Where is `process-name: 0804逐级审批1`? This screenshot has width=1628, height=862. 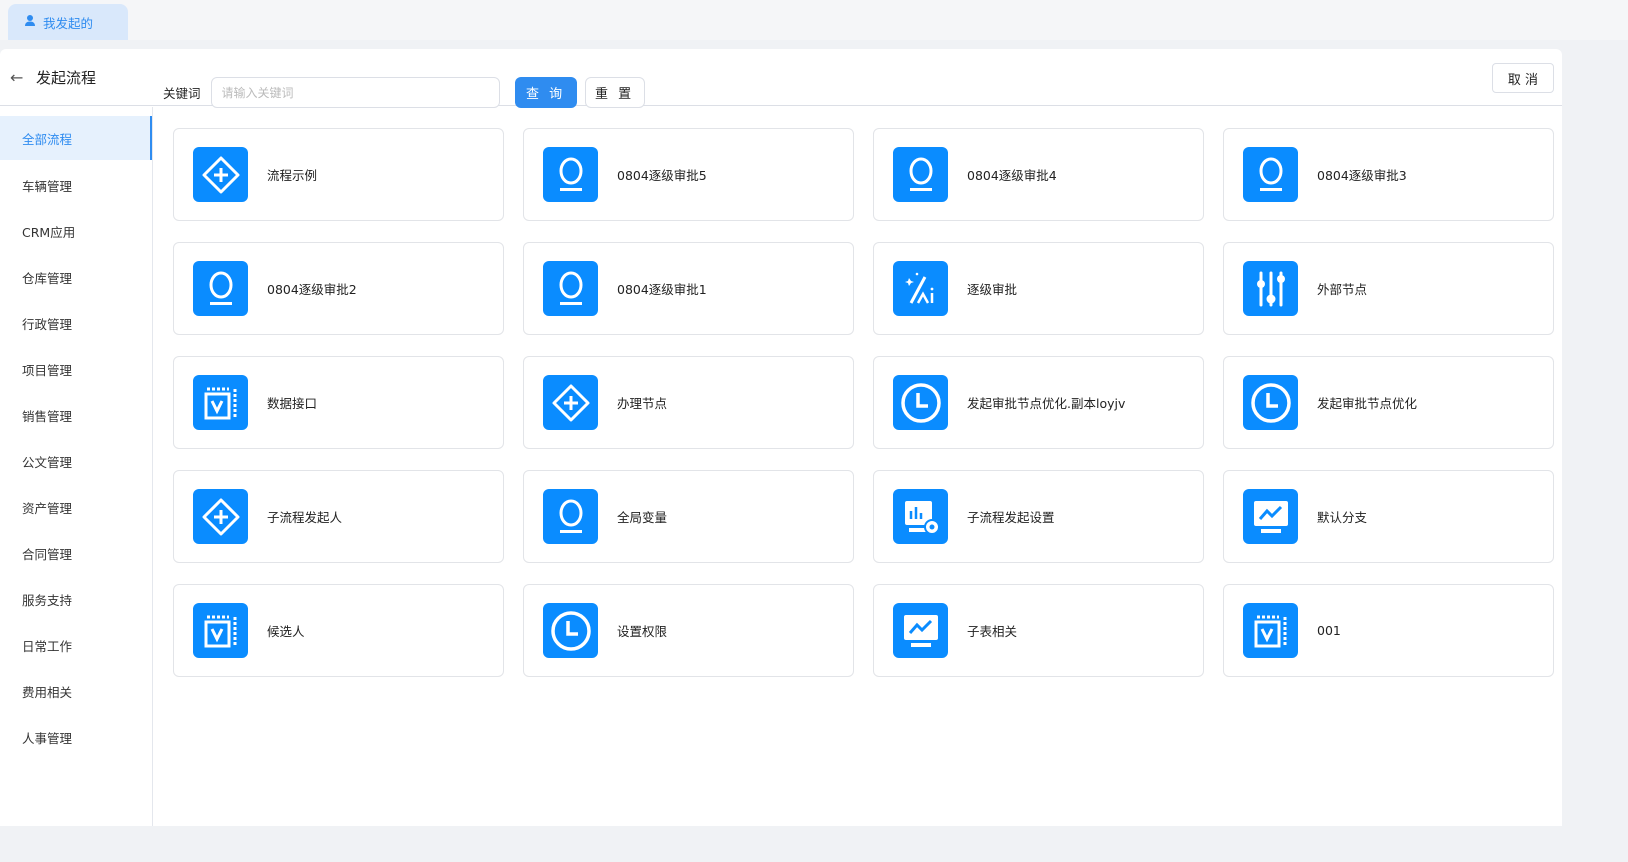
process-name: 0804逐级审批1 is located at coordinates (662, 289).